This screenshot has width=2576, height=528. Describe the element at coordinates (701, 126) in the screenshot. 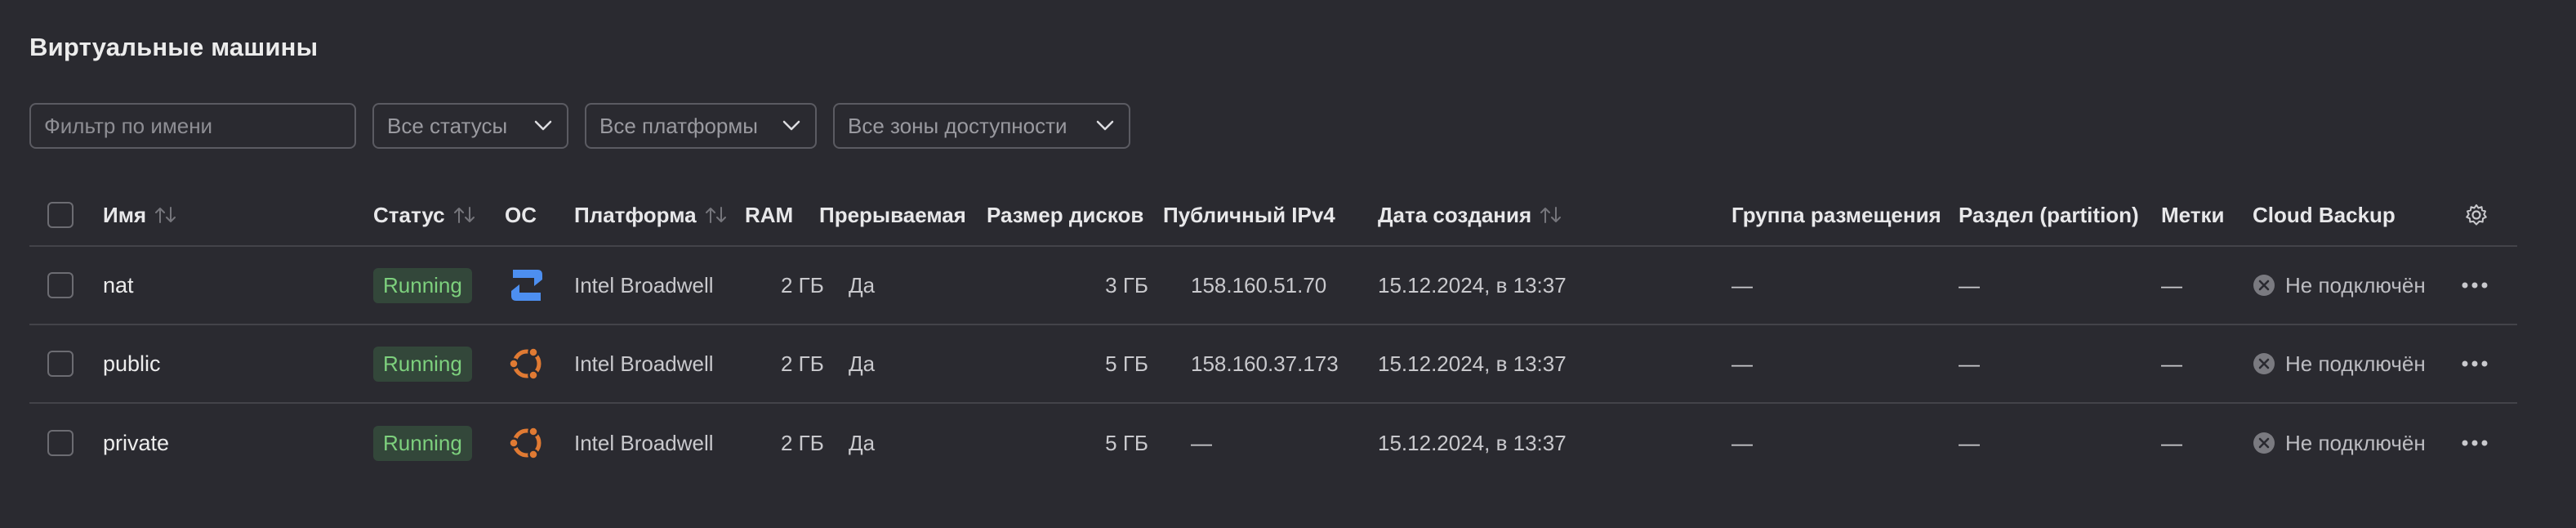

I see `platform-filter-select: Все платформы` at that location.